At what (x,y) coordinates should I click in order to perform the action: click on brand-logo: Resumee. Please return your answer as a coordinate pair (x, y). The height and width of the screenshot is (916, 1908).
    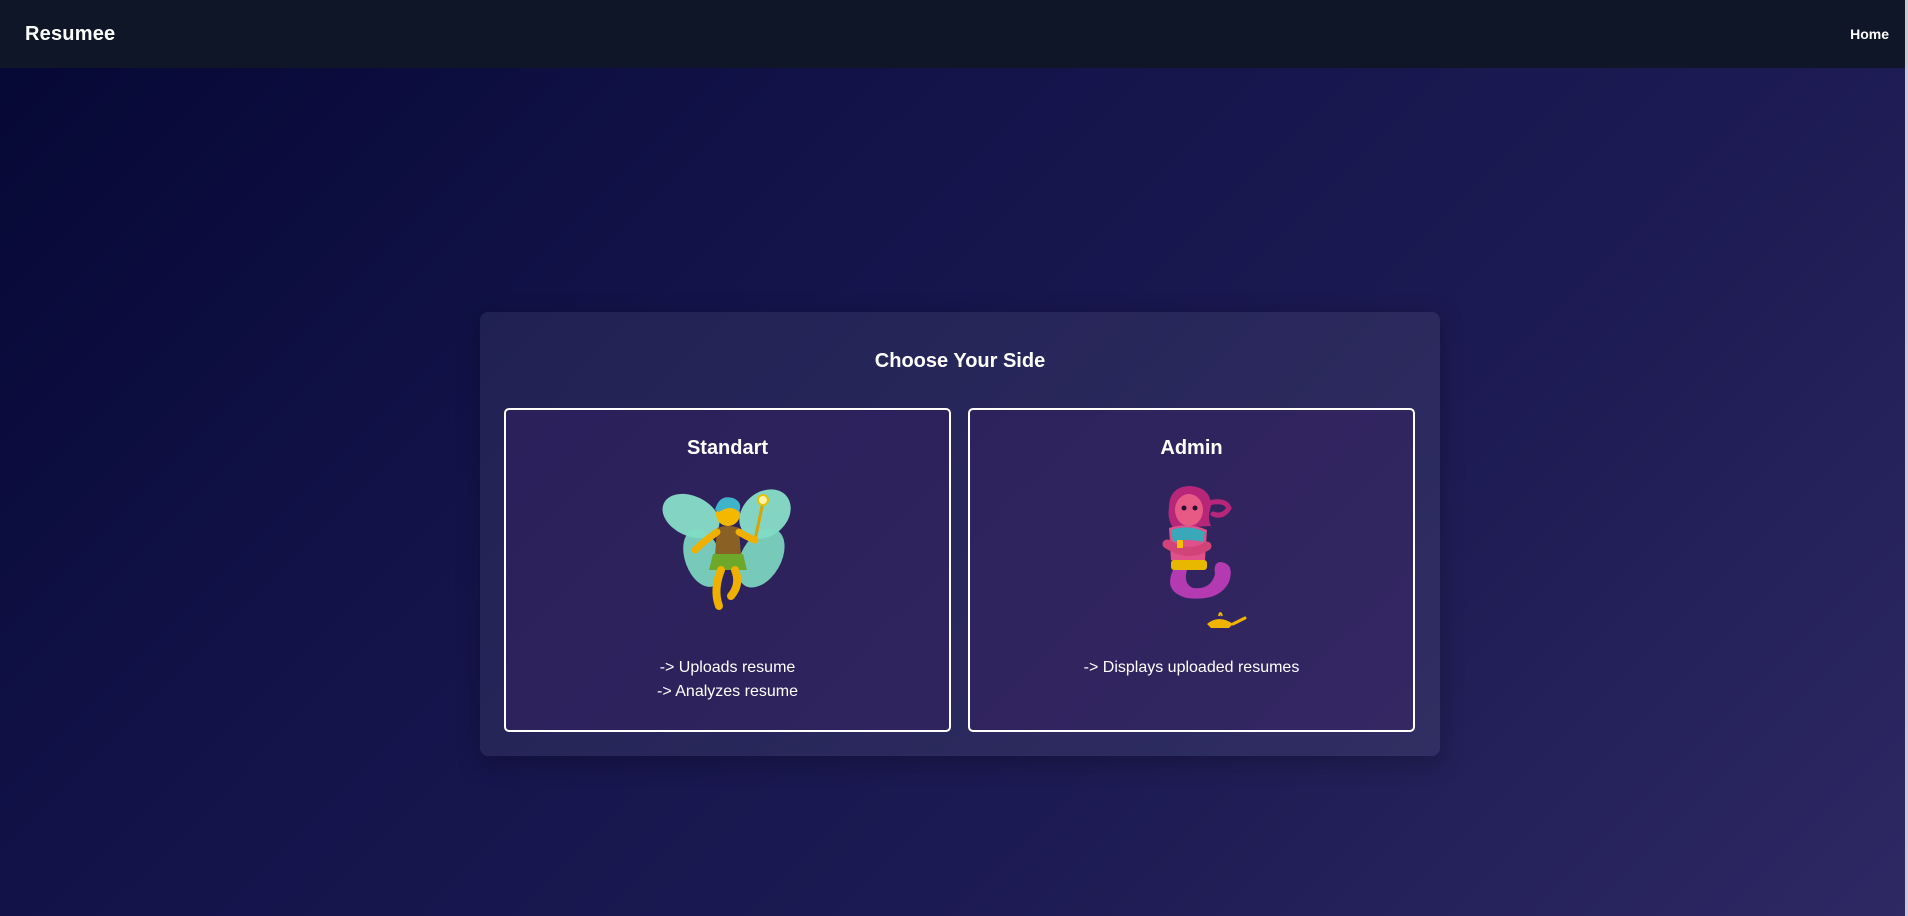
    Looking at the image, I should click on (70, 34).